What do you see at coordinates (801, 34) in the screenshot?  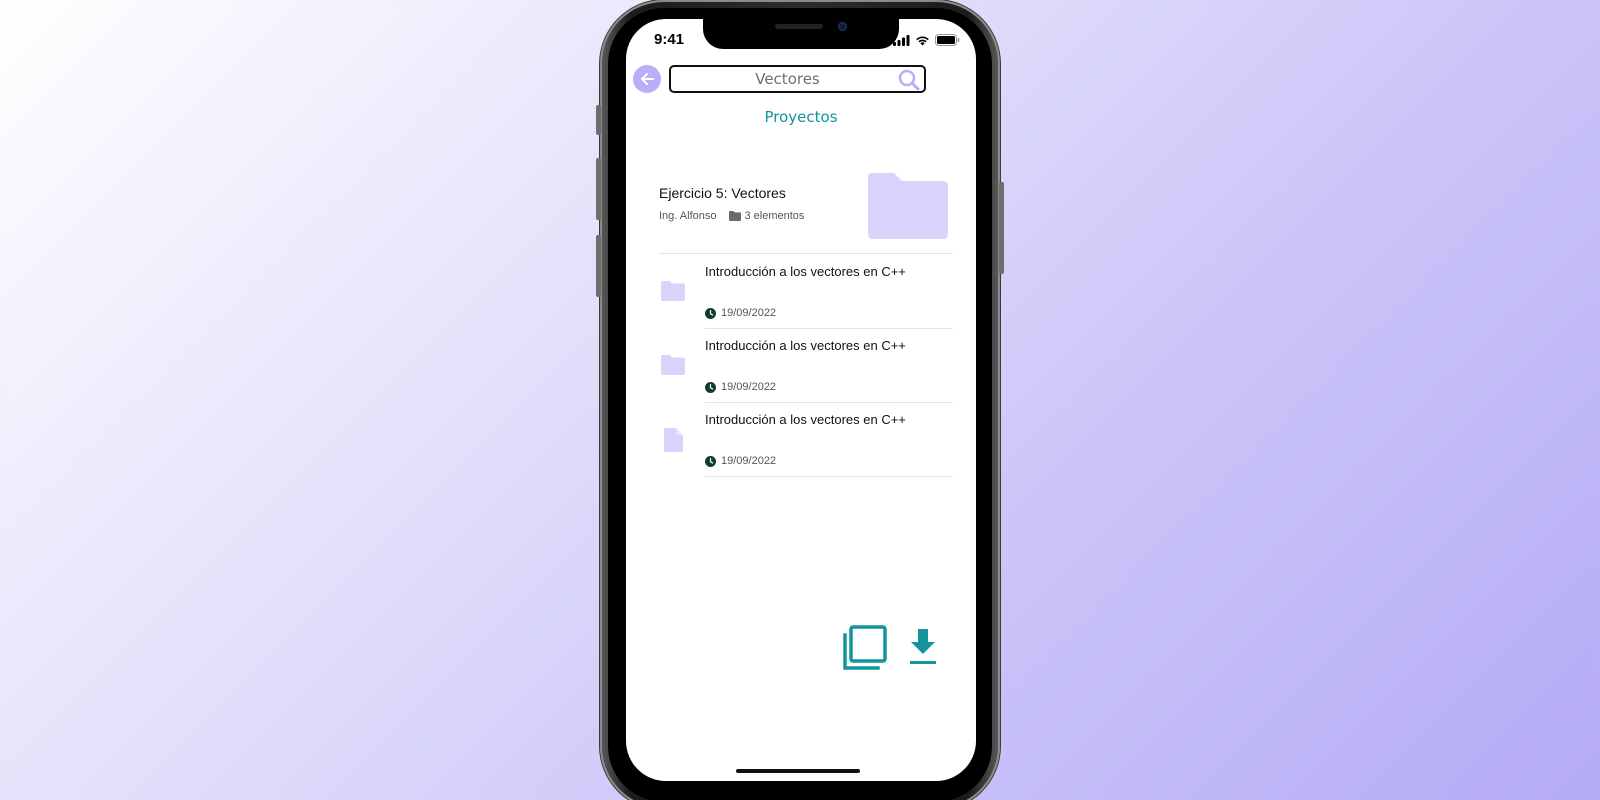 I see `notch` at bounding box center [801, 34].